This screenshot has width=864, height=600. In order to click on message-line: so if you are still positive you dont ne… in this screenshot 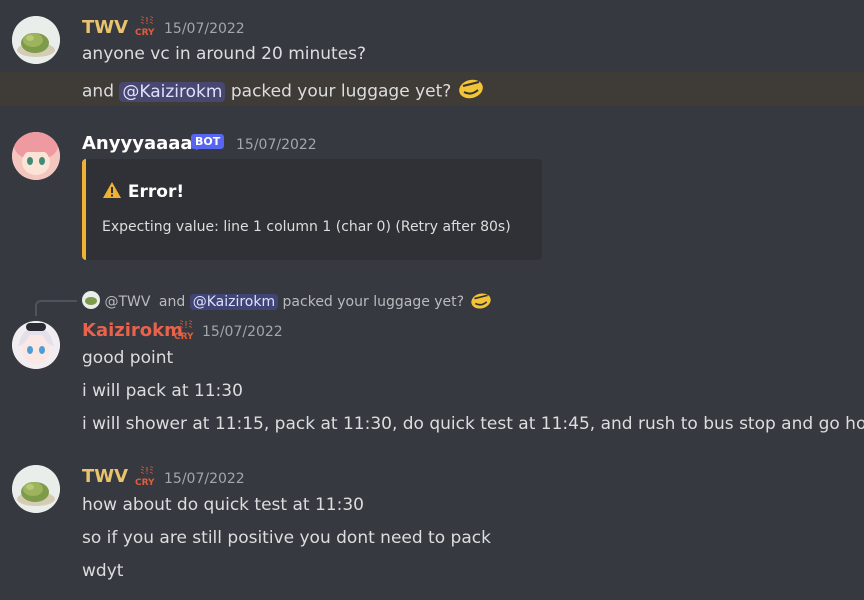, I will do `click(286, 538)`.